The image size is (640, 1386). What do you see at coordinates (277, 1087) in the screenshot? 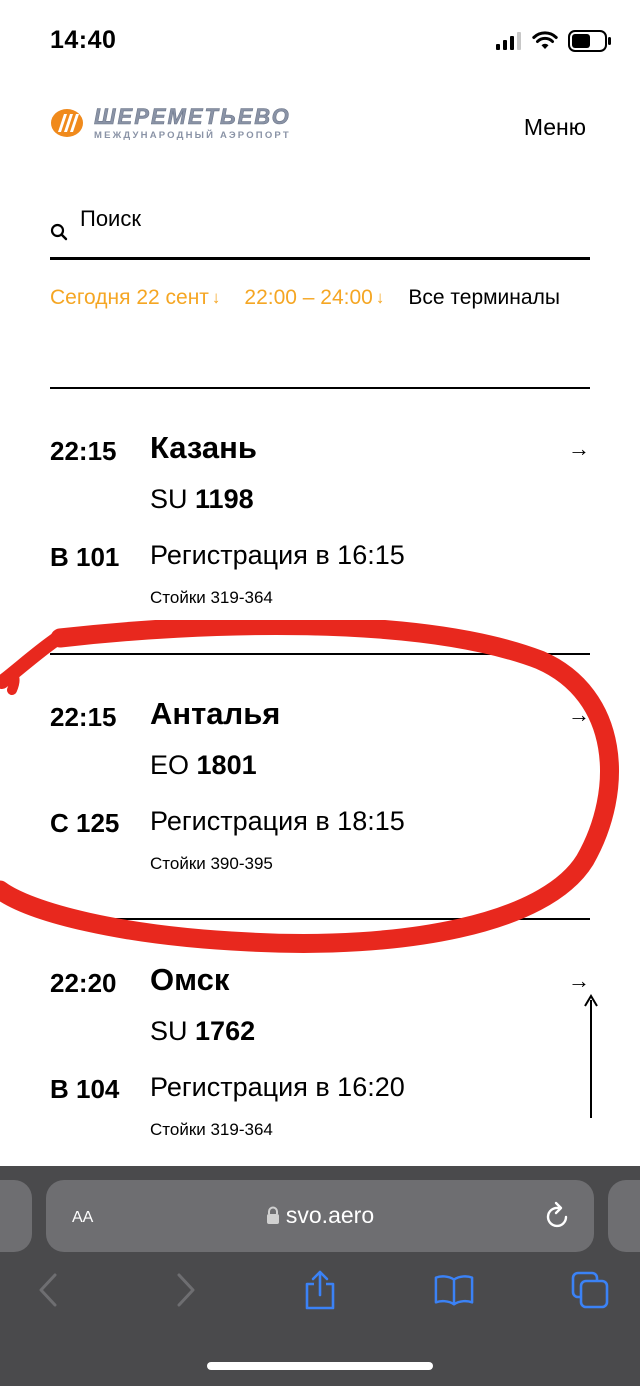
I see `flight-registration: Регистрация в 16:20` at bounding box center [277, 1087].